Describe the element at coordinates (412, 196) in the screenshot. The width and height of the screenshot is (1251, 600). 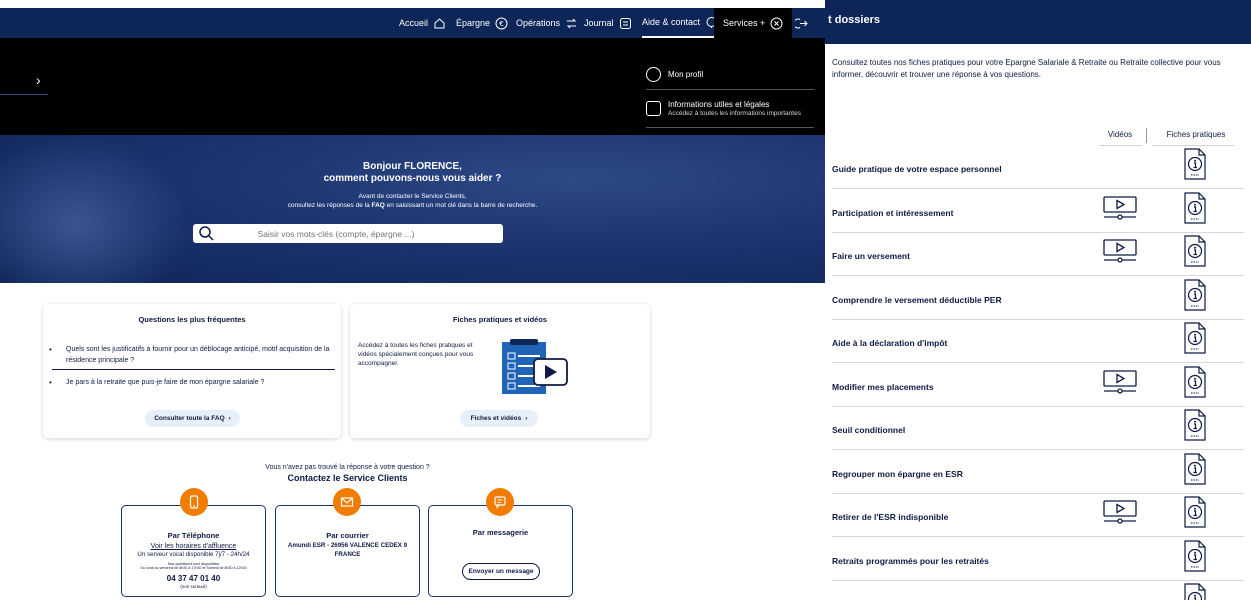
I see `instruction-line-1: Avant de contacter le Service Clients,` at that location.